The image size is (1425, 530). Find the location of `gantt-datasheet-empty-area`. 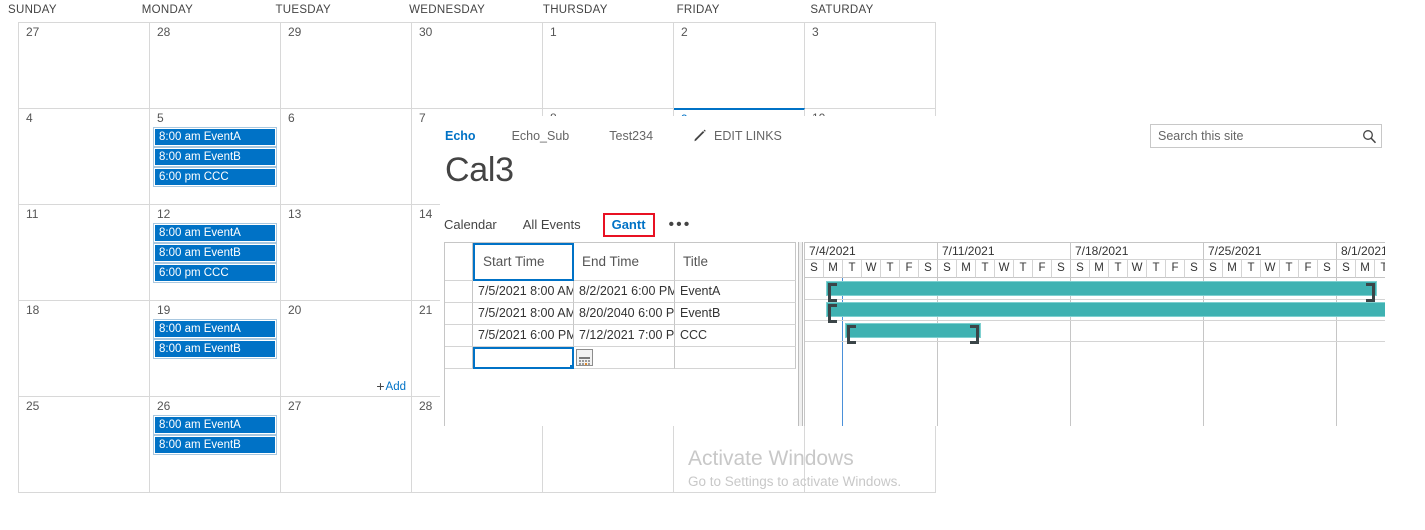

gantt-datasheet-empty-area is located at coordinates (620, 391).